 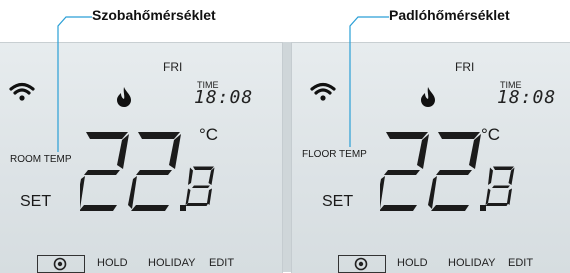 What do you see at coordinates (41, 159) in the screenshot?
I see `sensor-label: ROOM TEMP` at bounding box center [41, 159].